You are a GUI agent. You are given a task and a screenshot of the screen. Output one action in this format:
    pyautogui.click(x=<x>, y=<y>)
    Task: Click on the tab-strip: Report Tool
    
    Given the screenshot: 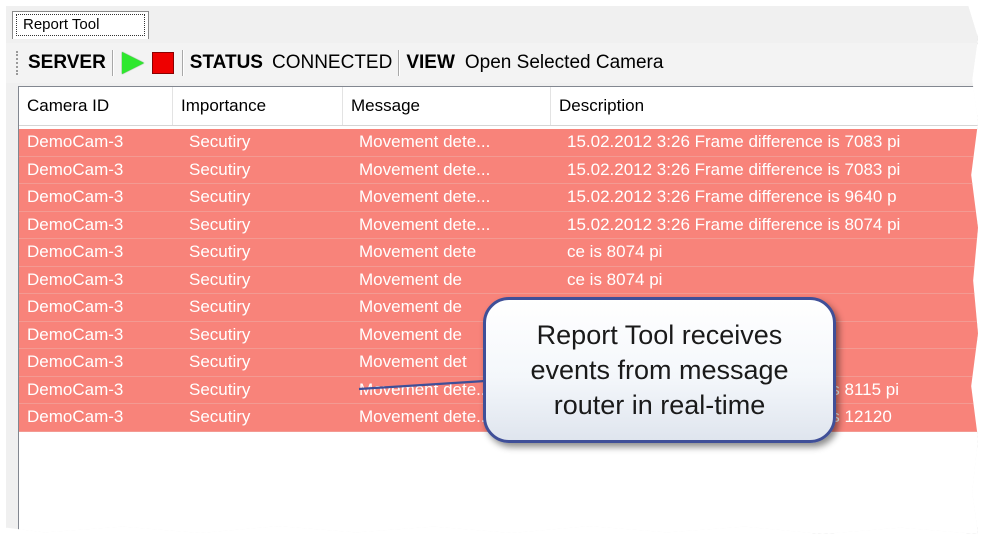 What is the action you would take?
    pyautogui.click(x=492, y=25)
    